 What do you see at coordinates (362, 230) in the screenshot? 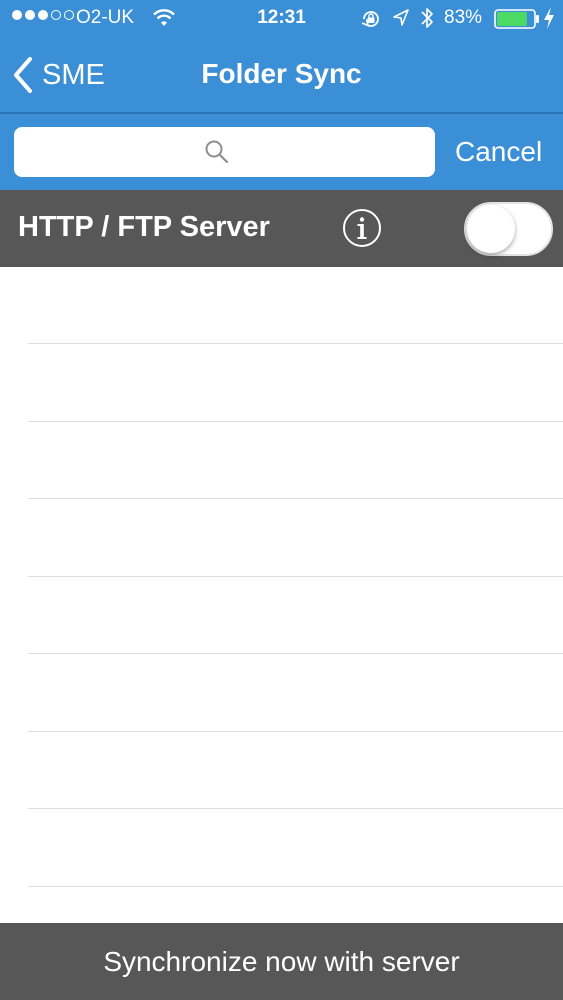
I see `info-icon` at bounding box center [362, 230].